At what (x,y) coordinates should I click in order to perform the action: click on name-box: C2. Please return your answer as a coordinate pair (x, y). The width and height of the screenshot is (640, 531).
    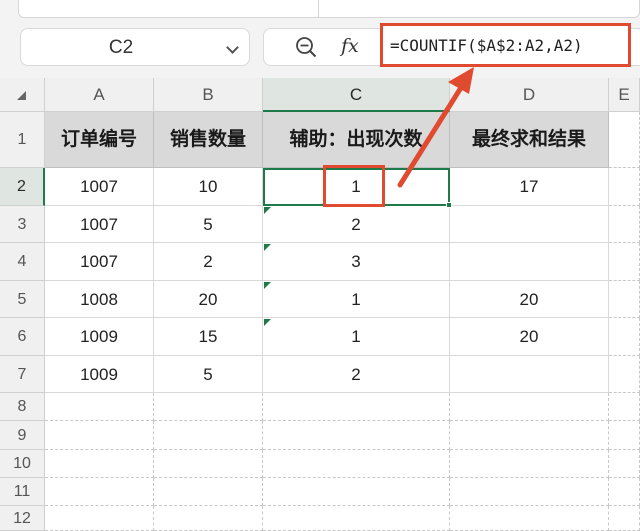
    Looking at the image, I should click on (135, 47).